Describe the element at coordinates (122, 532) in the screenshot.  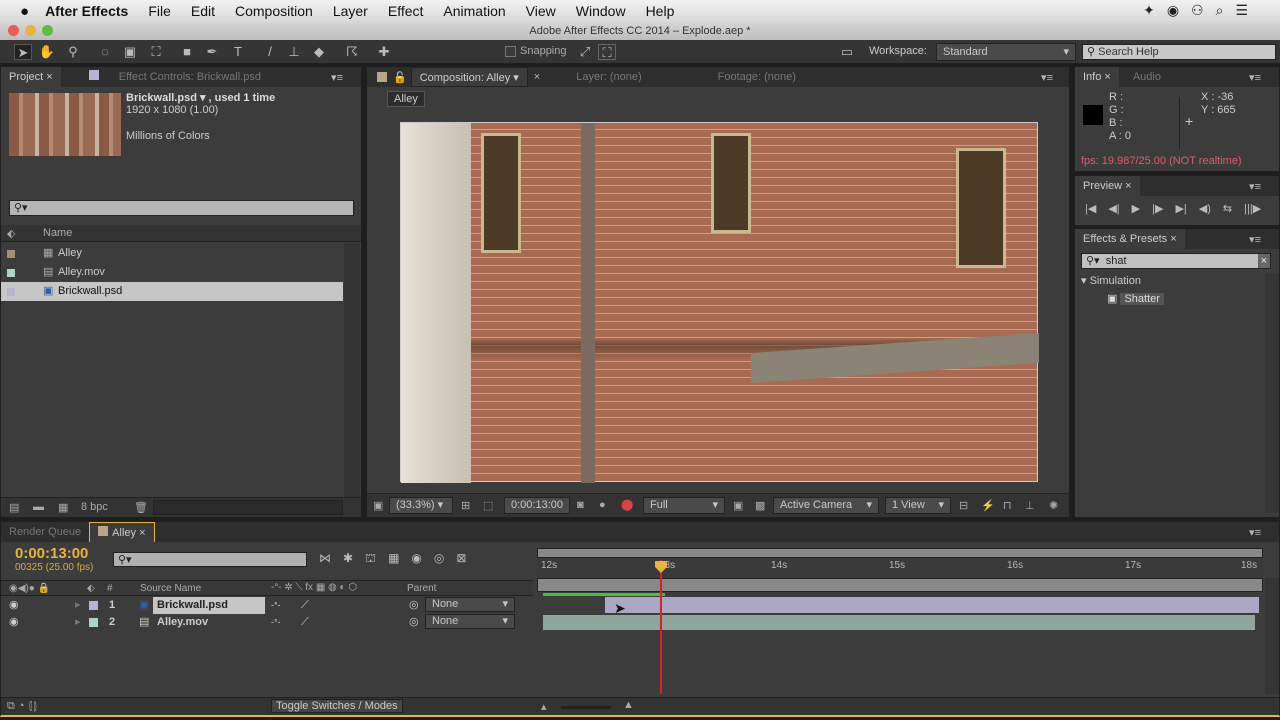
I see `tab-alley-timeline: Alley ×` at that location.